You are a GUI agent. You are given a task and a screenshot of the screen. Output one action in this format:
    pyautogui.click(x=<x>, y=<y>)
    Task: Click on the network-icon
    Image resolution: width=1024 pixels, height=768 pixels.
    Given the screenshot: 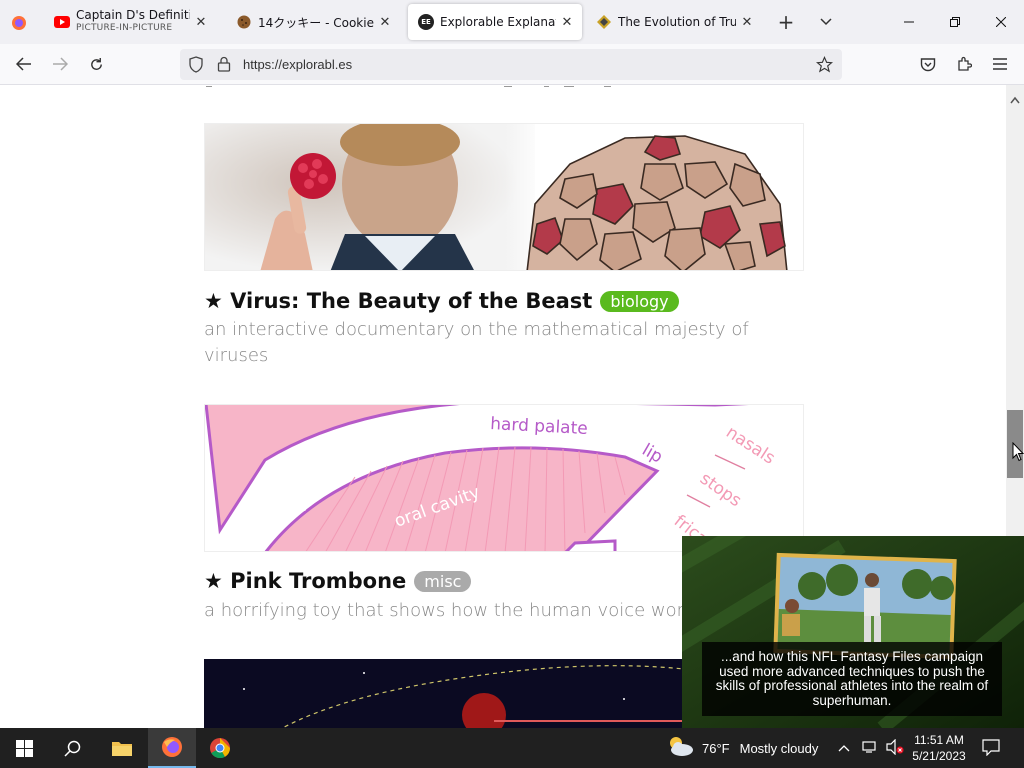 What is the action you would take?
    pyautogui.click(x=870, y=749)
    